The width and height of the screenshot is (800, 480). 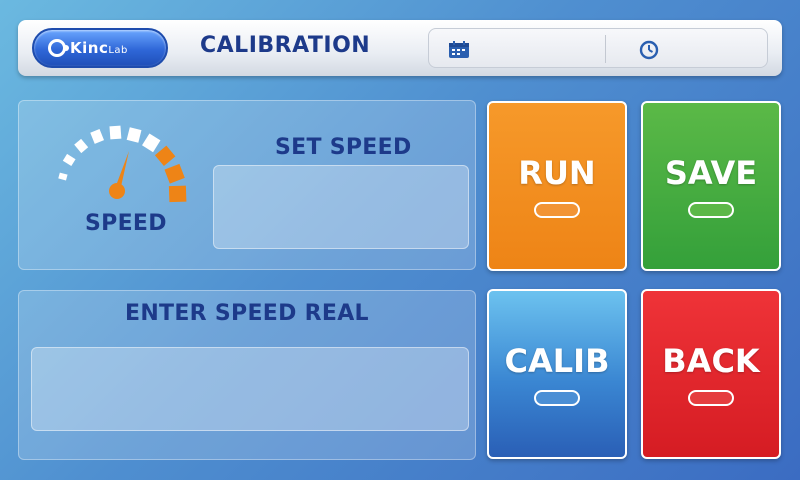 What do you see at coordinates (126, 223) in the screenshot?
I see `speed-label: SPEED` at bounding box center [126, 223].